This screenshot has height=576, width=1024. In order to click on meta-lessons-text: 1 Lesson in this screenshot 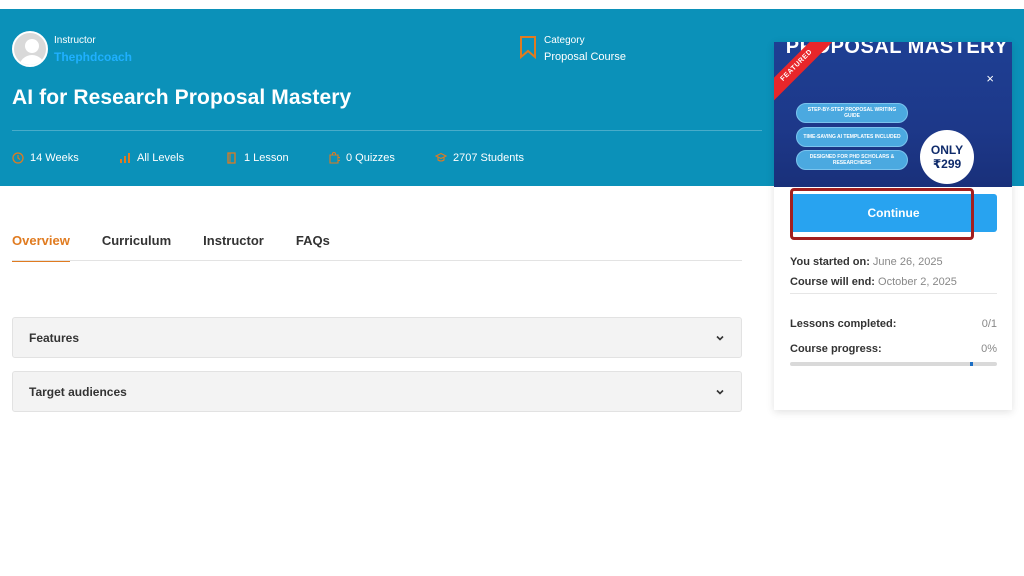, I will do `click(266, 158)`.